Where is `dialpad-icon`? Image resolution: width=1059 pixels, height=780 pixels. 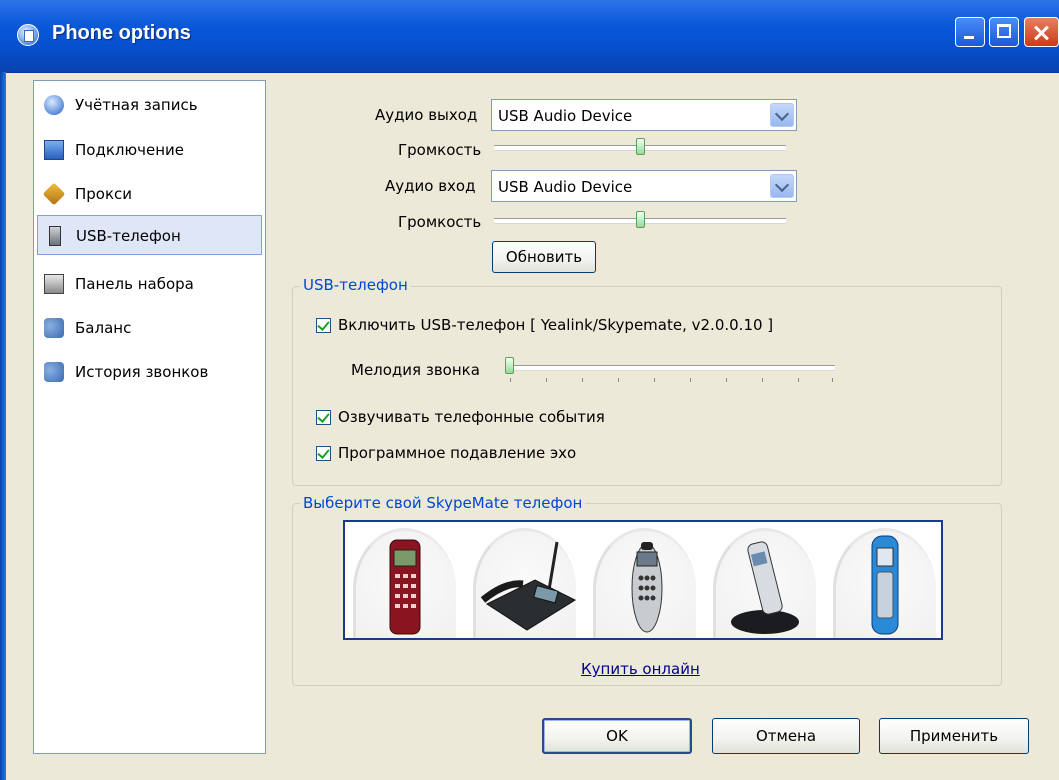 dialpad-icon is located at coordinates (54, 284).